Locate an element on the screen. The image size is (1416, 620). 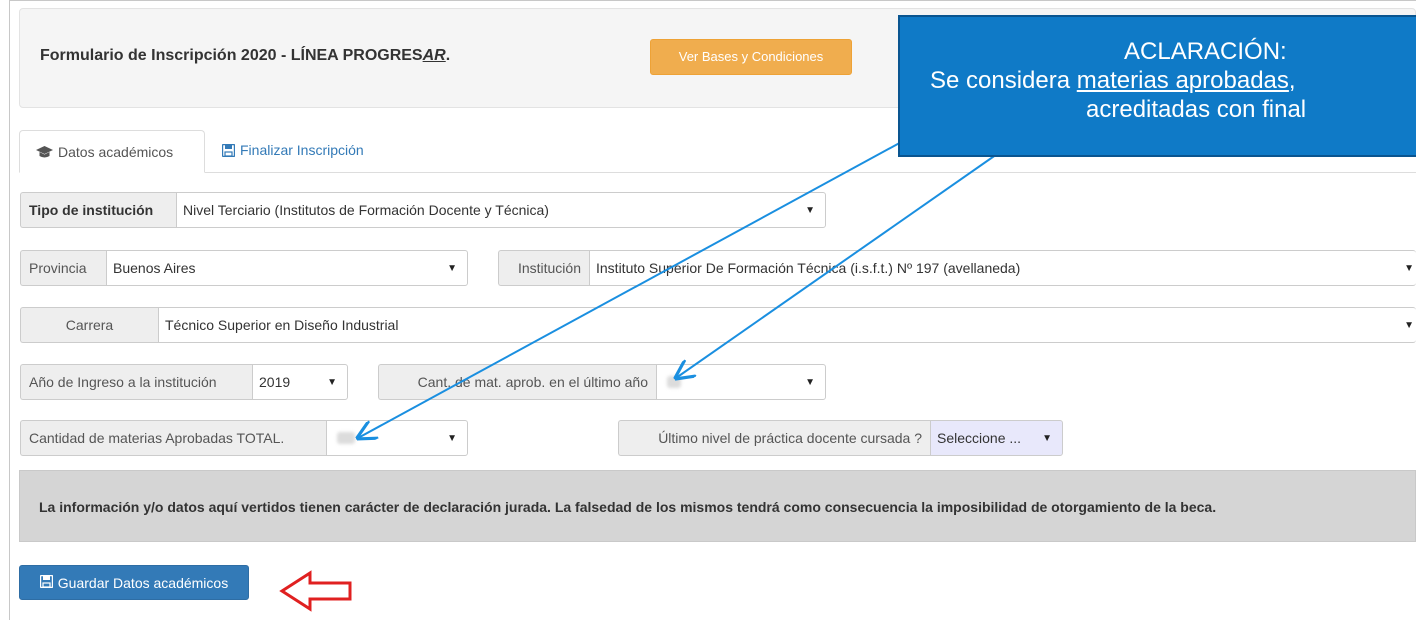
tab-datos-academicos-label: Datos académicos is located at coordinates (116, 152).